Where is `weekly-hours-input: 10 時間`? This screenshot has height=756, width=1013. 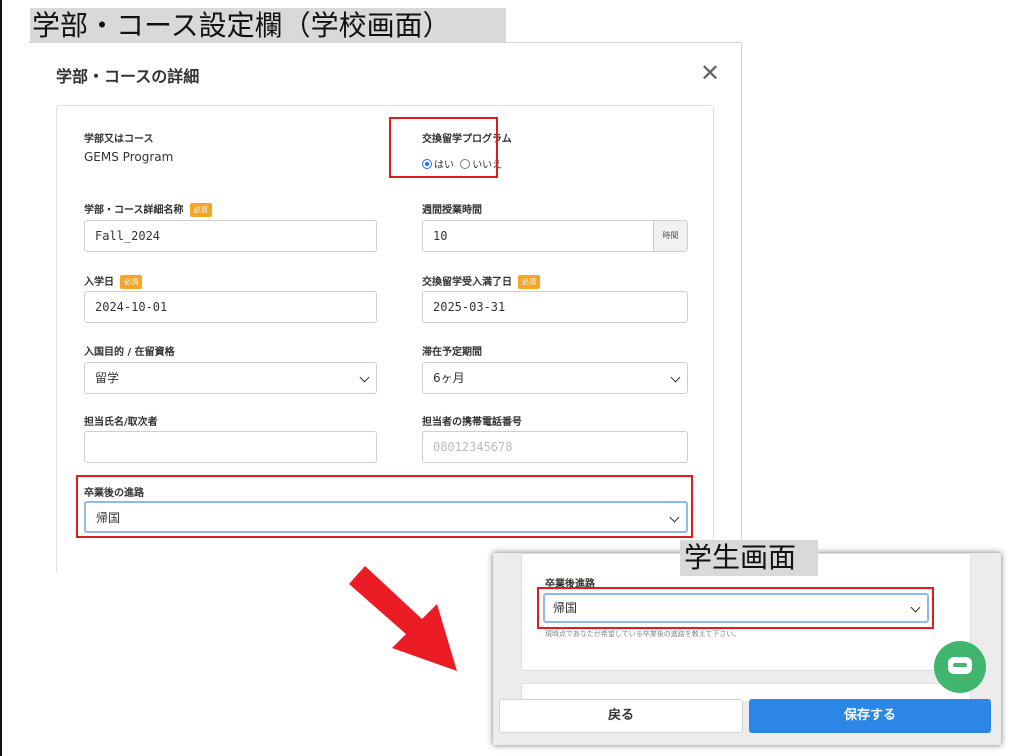
weekly-hours-input: 10 時間 is located at coordinates (555, 236).